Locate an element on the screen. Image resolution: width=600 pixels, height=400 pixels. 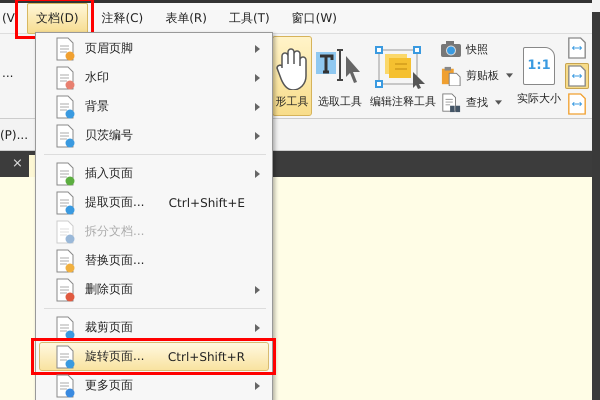
menu-item: 贝茨编号 is located at coordinates (154, 135).